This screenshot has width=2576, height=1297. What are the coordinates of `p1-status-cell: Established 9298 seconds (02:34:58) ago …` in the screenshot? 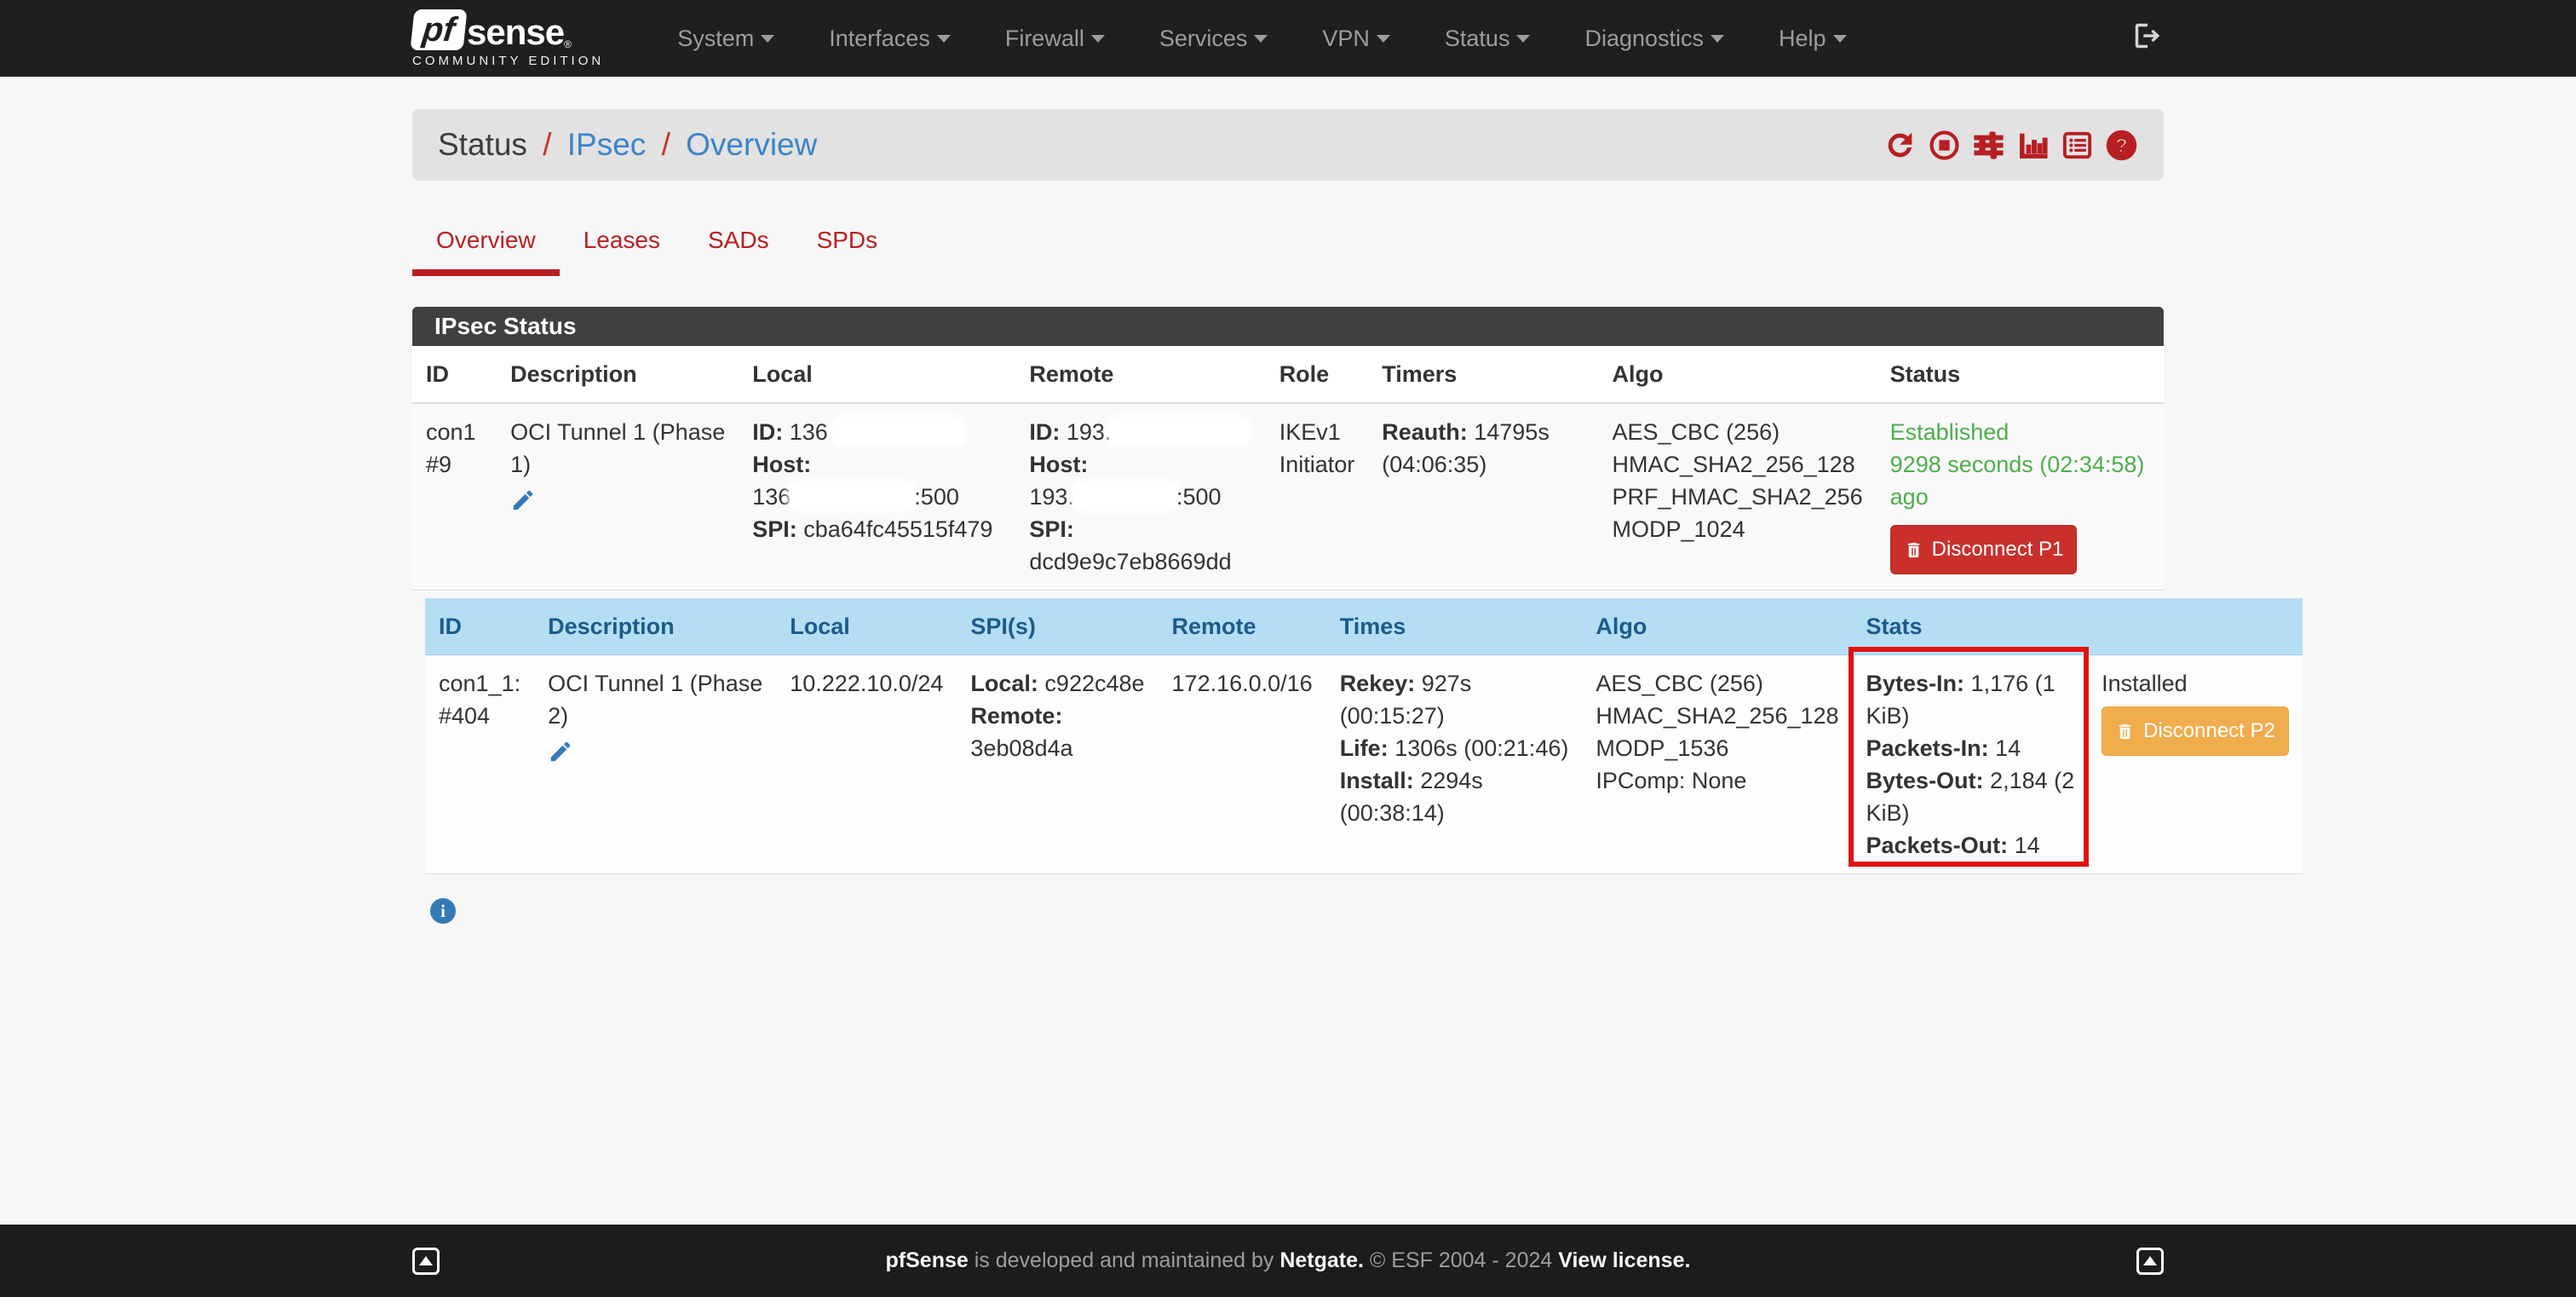 It's located at (2020, 497).